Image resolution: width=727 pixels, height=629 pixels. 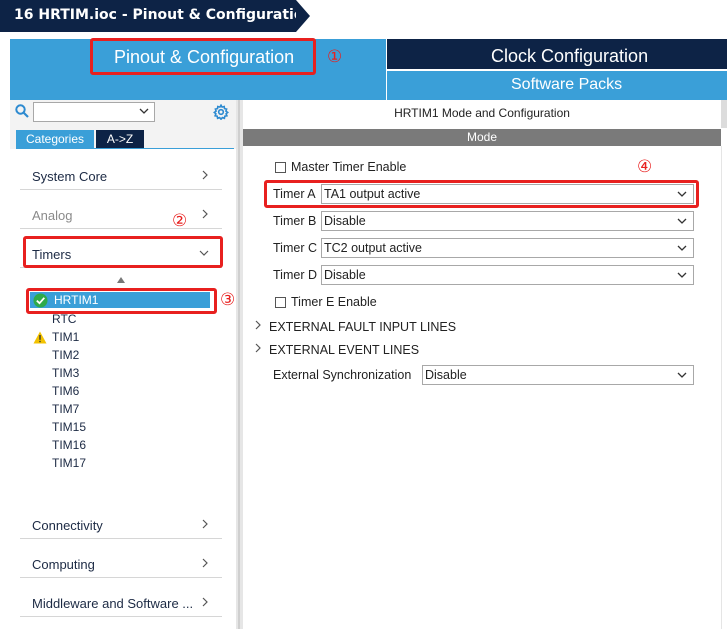 I want to click on tab-software-packs: Software Packs, so click(x=557, y=85).